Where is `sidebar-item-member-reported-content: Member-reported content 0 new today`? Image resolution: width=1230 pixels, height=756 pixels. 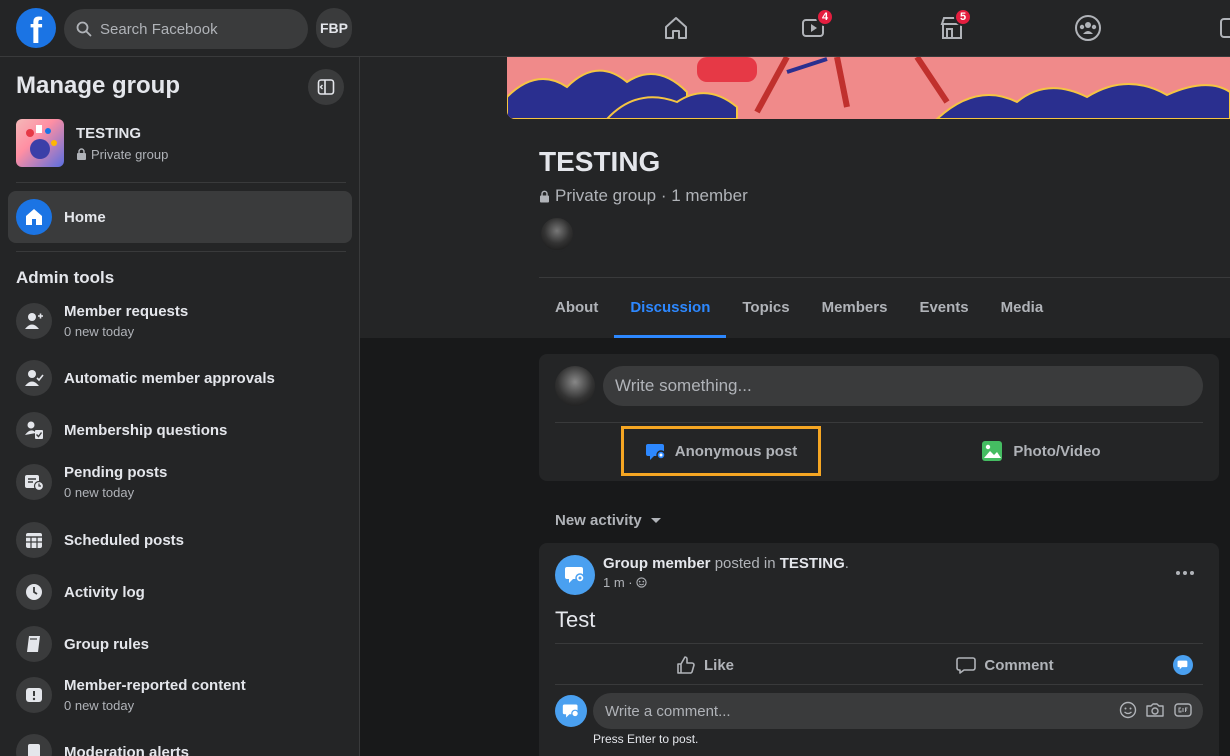
sidebar-item-member-reported-content: Member-reported content 0 new today is located at coordinates (181, 695).